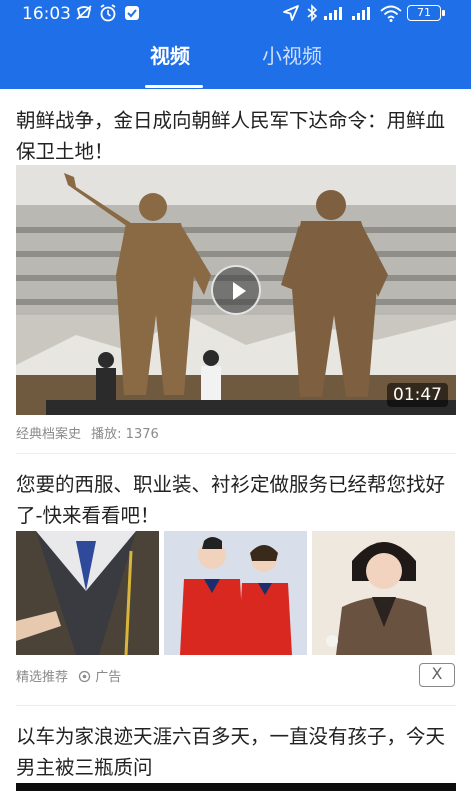 Image resolution: width=471 pixels, height=791 pixels. Describe the element at coordinates (292, 54) in the screenshot. I see `tab-short-video: 小视频` at that location.